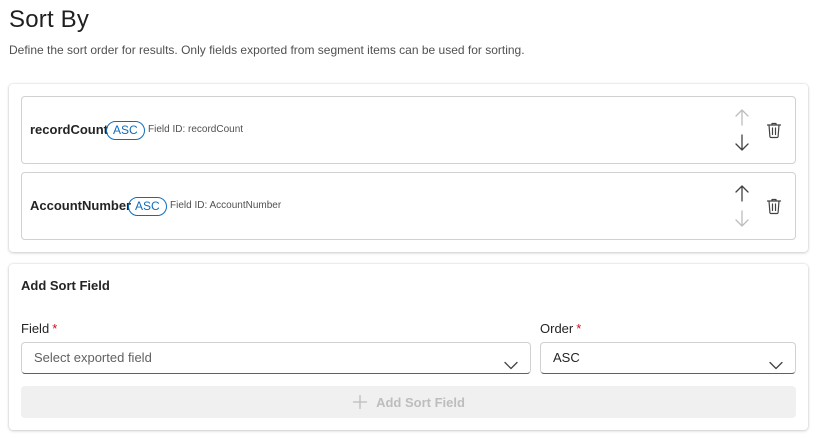  What do you see at coordinates (668, 358) in the screenshot?
I see `order-select: ASC` at bounding box center [668, 358].